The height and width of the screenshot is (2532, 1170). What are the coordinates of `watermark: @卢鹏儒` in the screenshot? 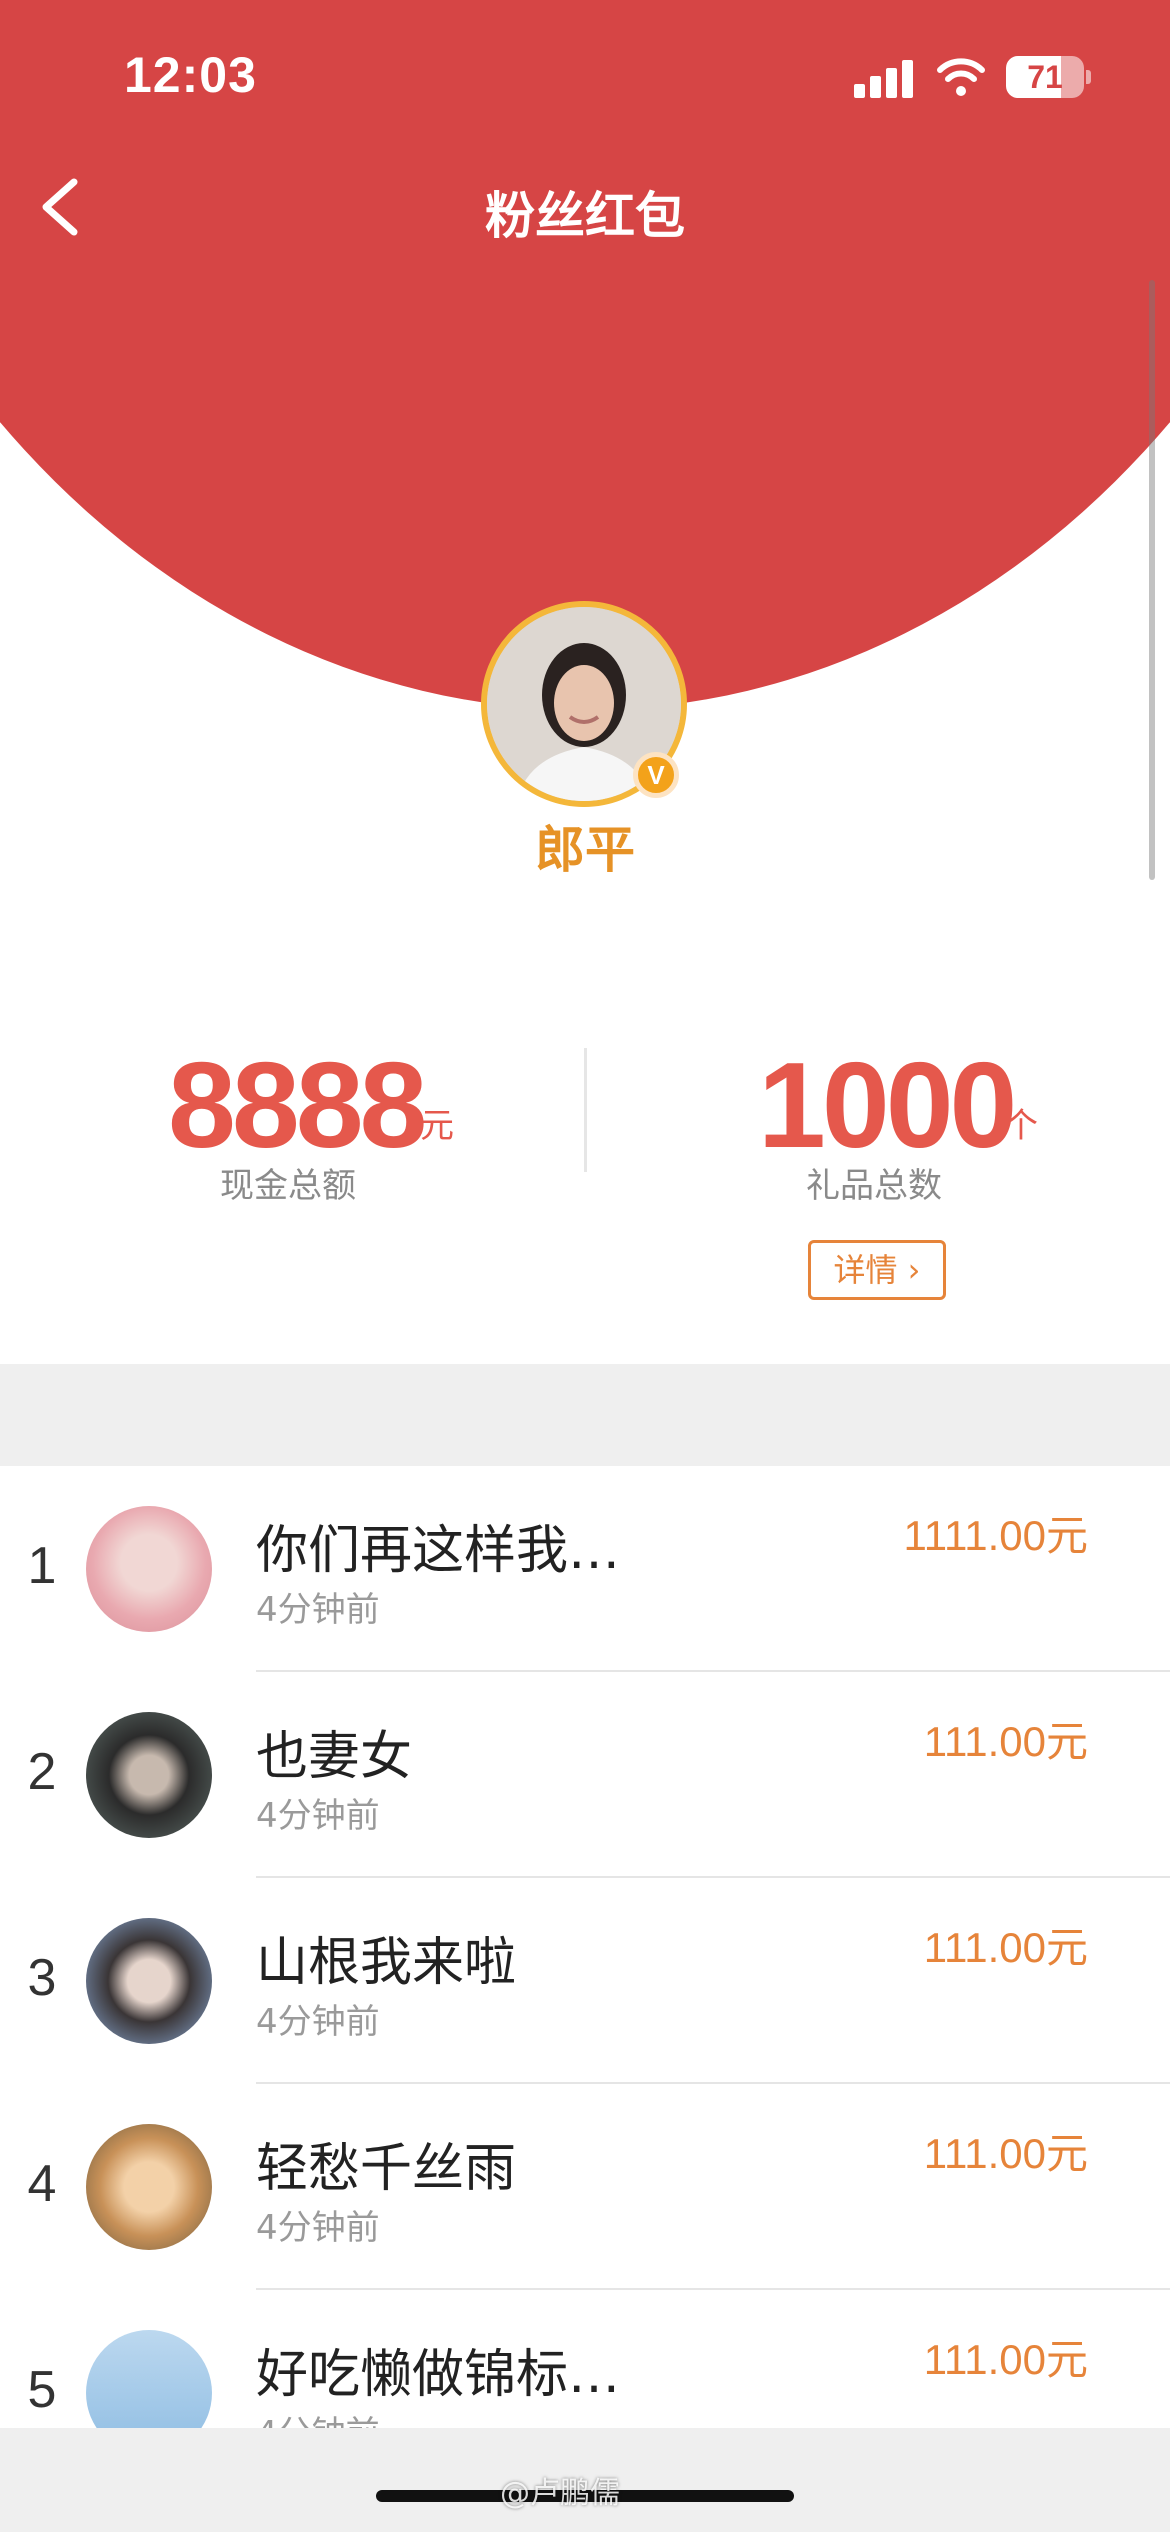 It's located at (560, 2493).